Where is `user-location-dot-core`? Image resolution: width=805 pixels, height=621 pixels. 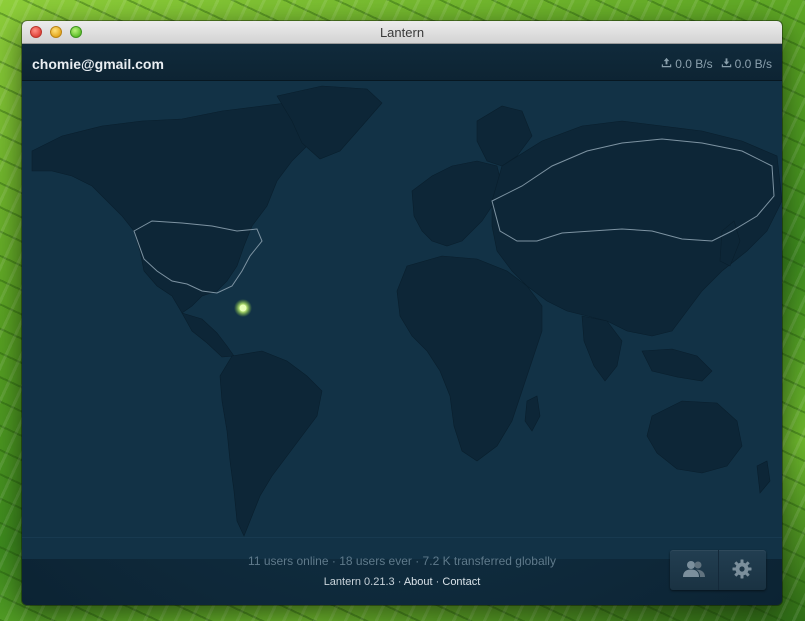
user-location-dot-core is located at coordinates (243, 308).